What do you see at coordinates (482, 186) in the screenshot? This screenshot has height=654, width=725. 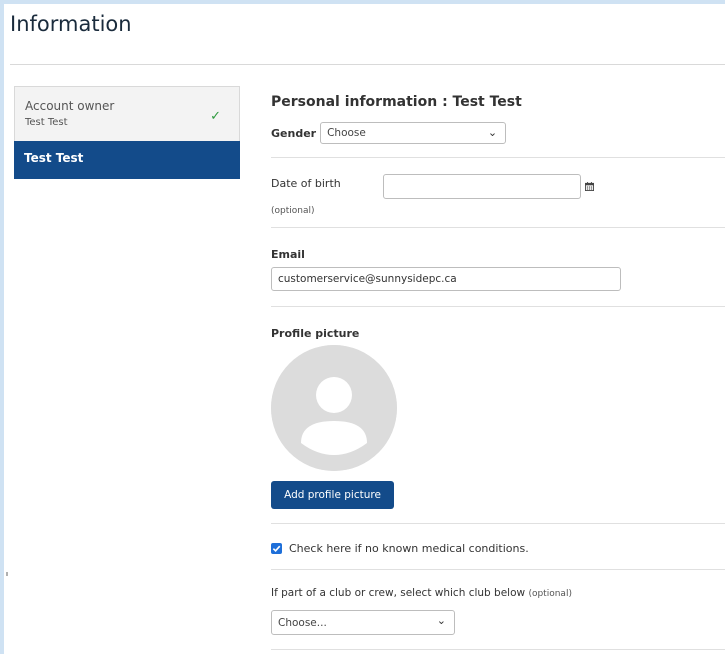 I see `dob-input` at bounding box center [482, 186].